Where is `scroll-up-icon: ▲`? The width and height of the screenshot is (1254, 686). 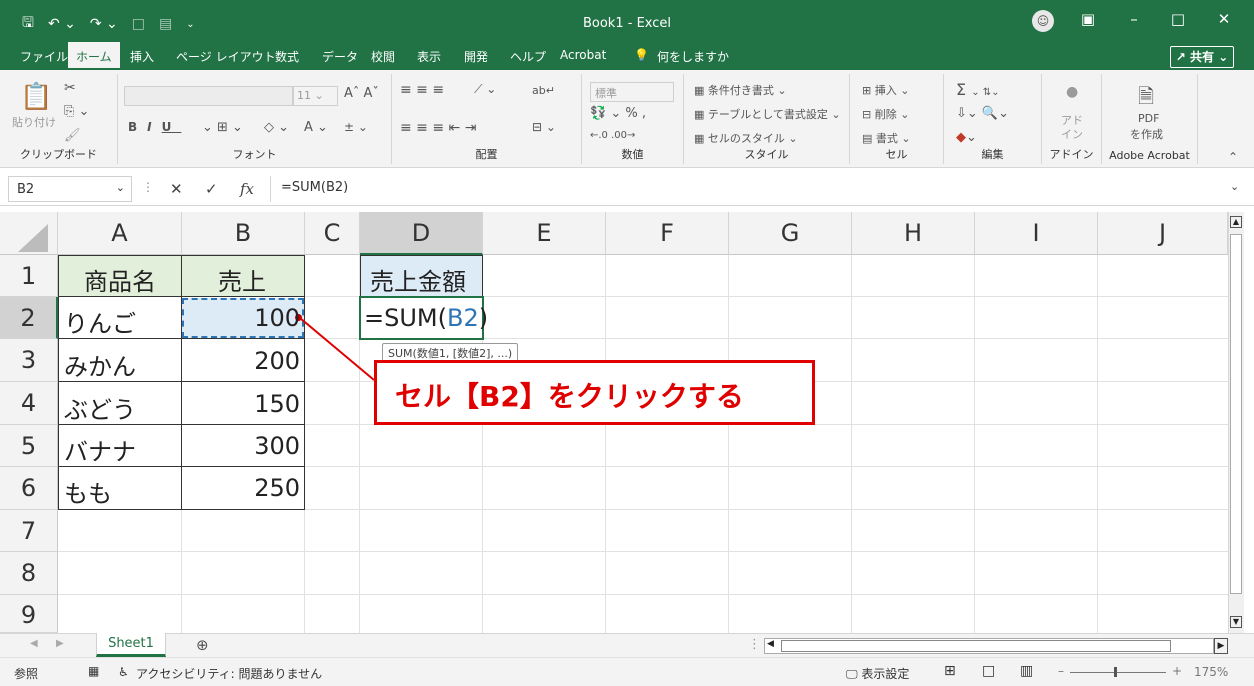
scroll-up-icon: ▲ is located at coordinates (1236, 222).